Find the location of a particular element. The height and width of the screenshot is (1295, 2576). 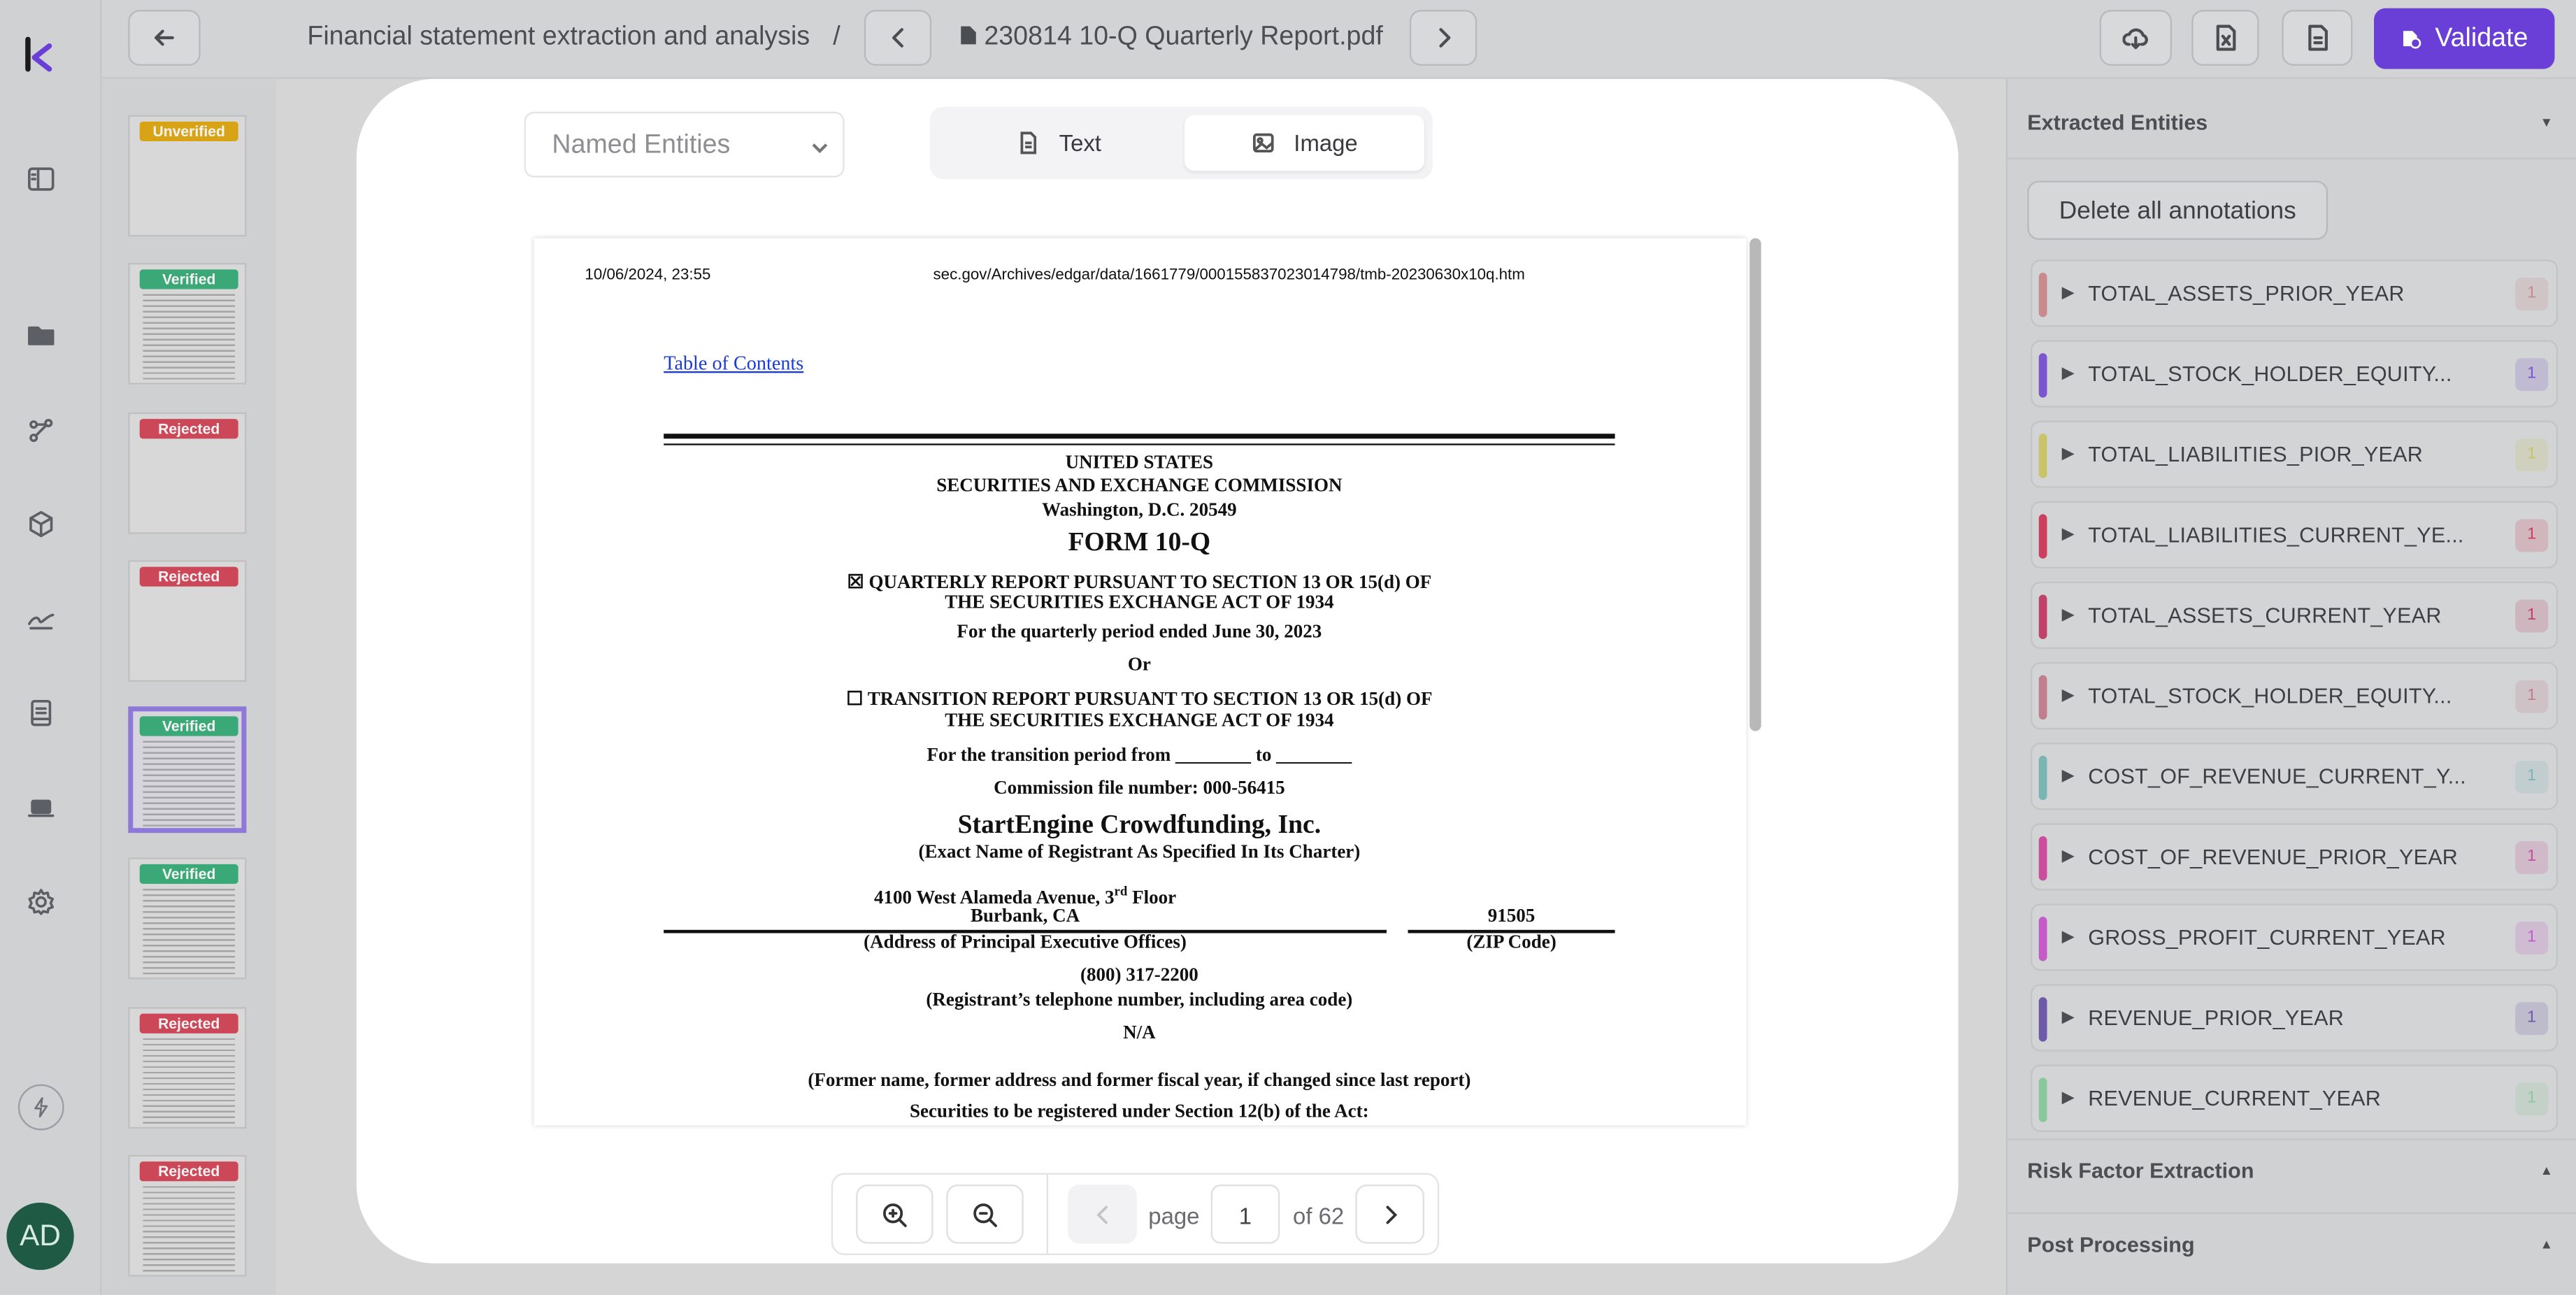

doc-phone: (800) 317-2200 is located at coordinates (1139, 976).